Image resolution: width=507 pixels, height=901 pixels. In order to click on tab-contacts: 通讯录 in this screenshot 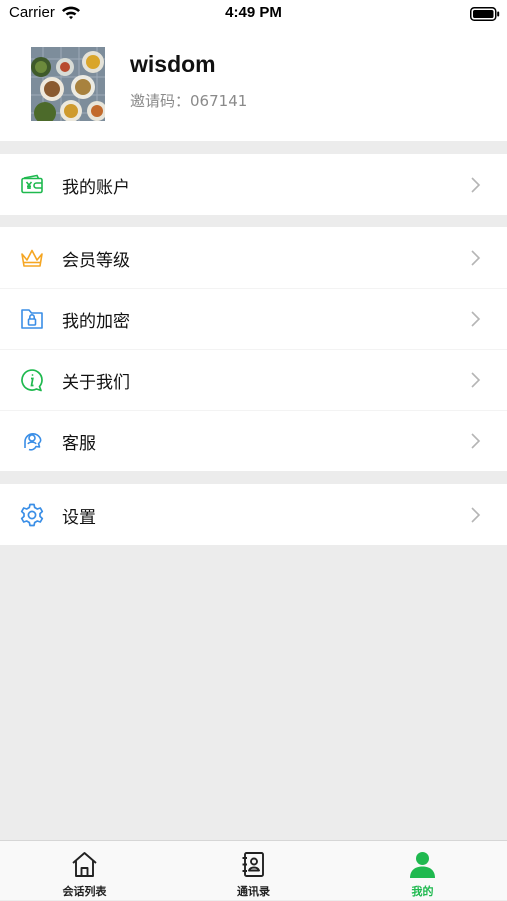, I will do `click(253, 871)`.